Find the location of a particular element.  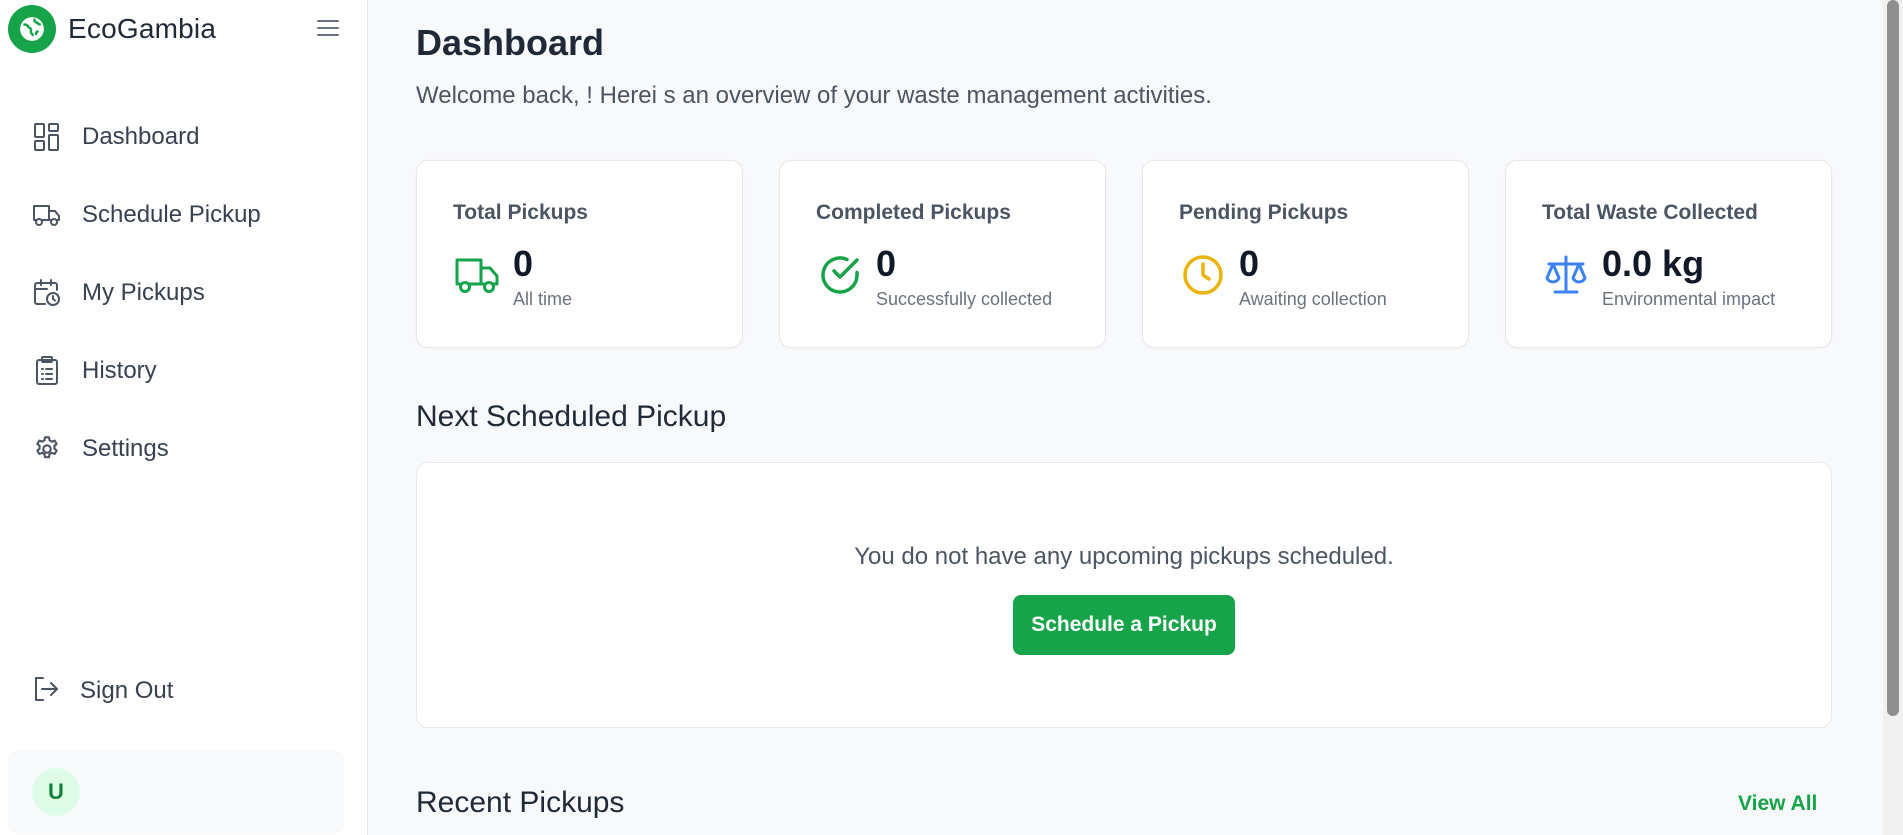

stat-sub: Awaiting collection is located at coordinates (1313, 299).